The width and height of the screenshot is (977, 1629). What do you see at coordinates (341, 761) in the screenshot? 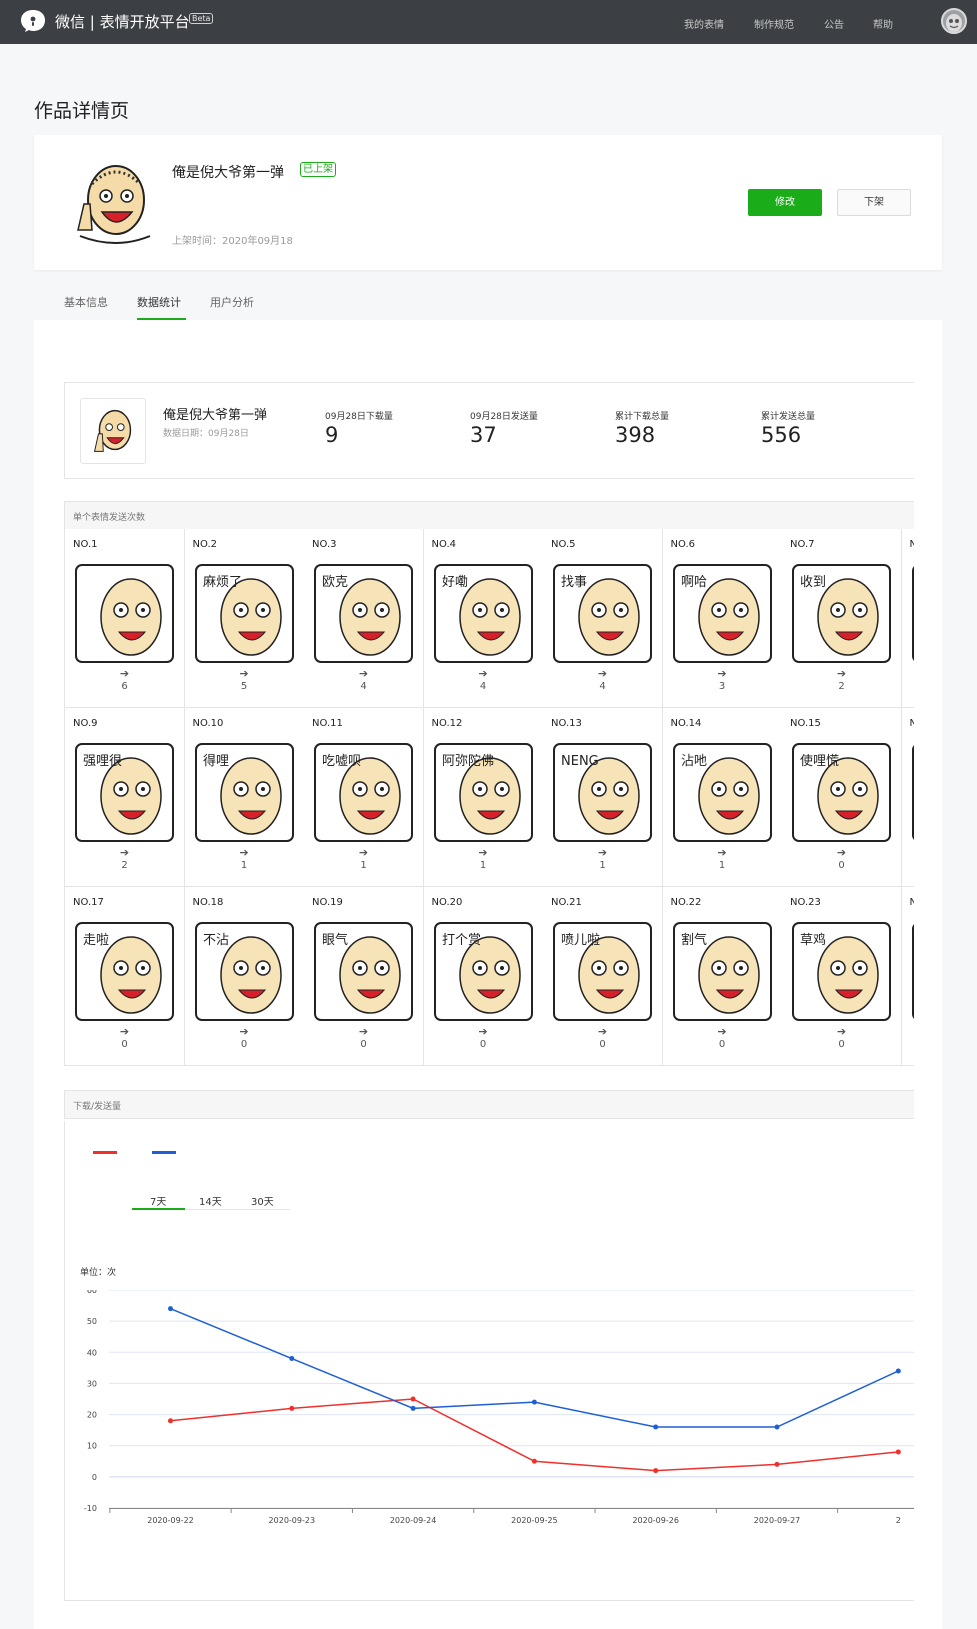
I see `sticker-caption: 吃嘘呗` at bounding box center [341, 761].